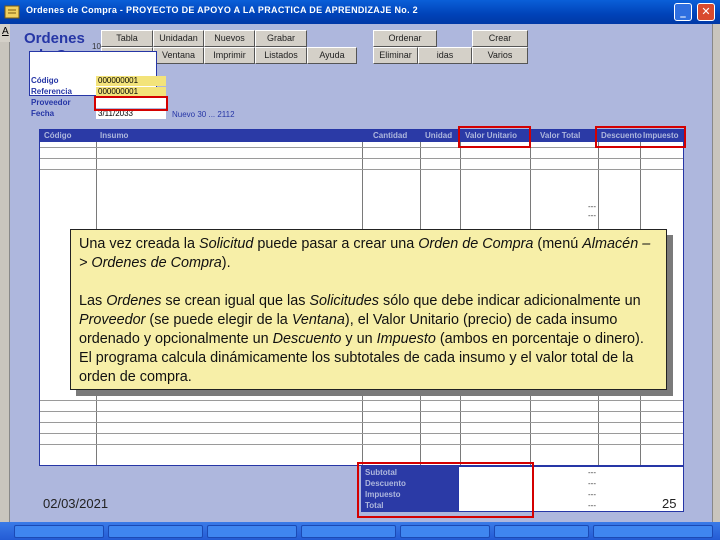  Describe the element at coordinates (281, 55) in the screenshot. I see `listados-button: Listados` at that location.